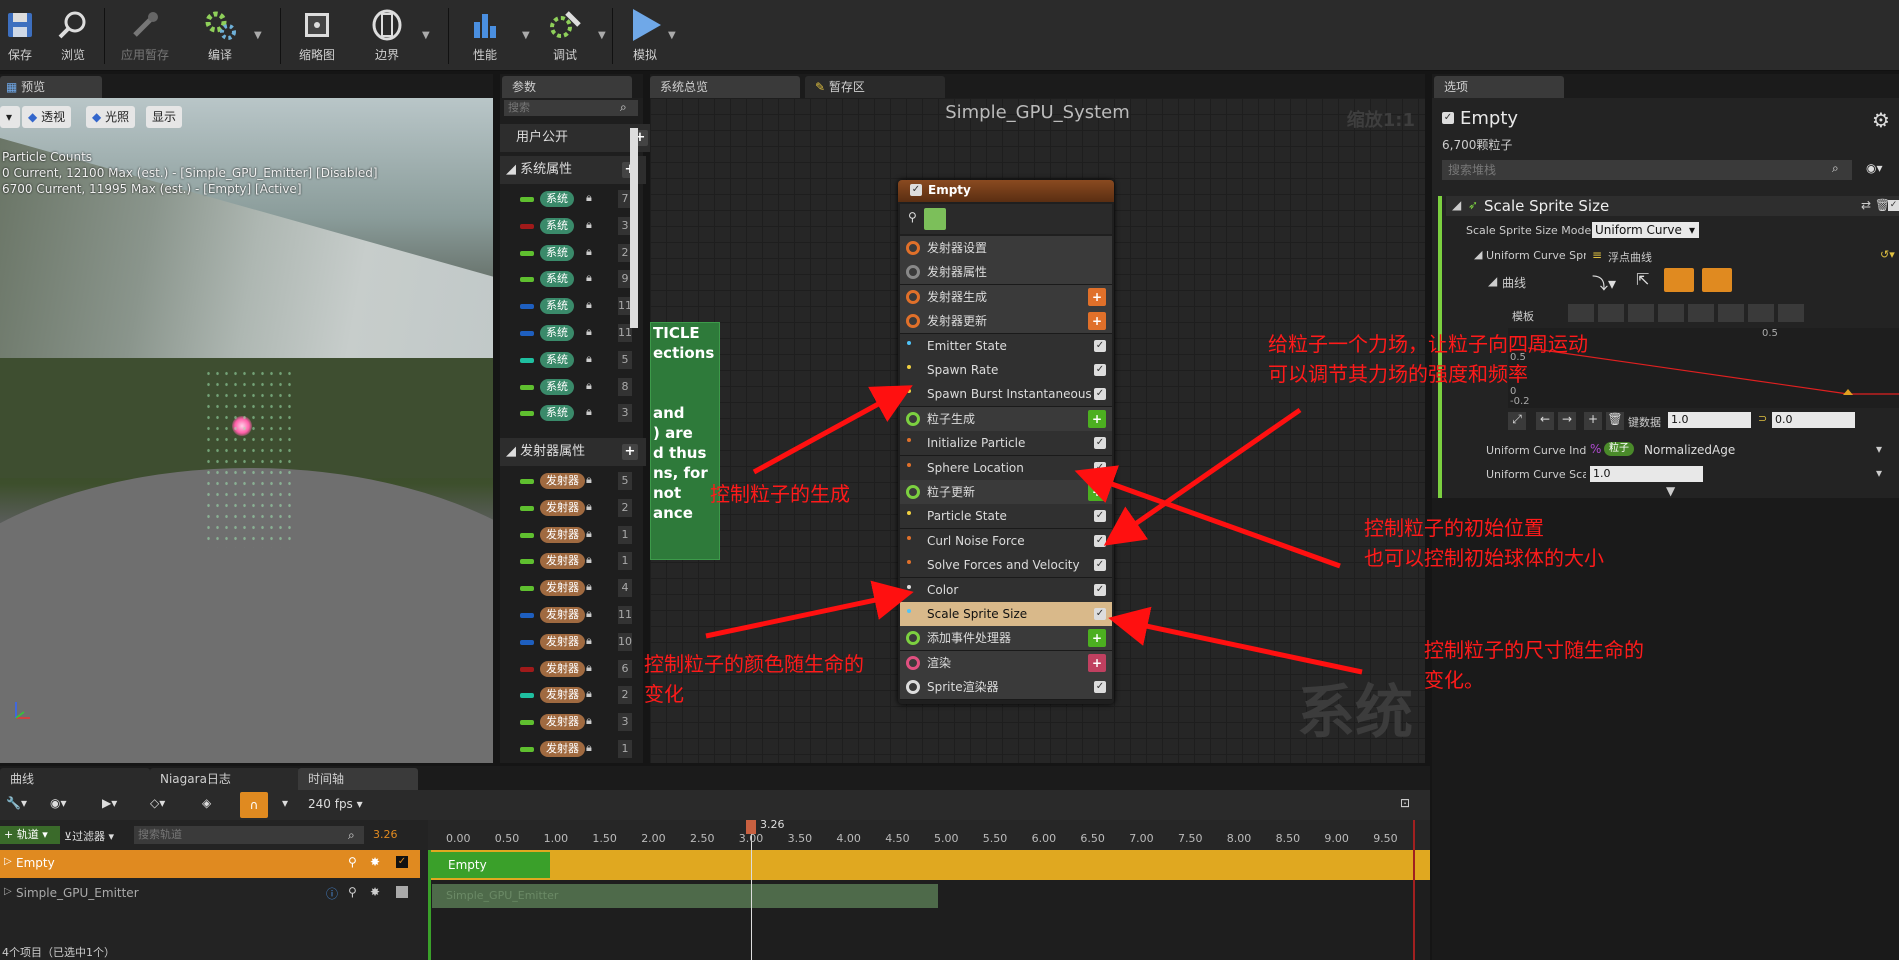  What do you see at coordinates (1235, 640) in the screenshot?
I see `arrow-size` at bounding box center [1235, 640].